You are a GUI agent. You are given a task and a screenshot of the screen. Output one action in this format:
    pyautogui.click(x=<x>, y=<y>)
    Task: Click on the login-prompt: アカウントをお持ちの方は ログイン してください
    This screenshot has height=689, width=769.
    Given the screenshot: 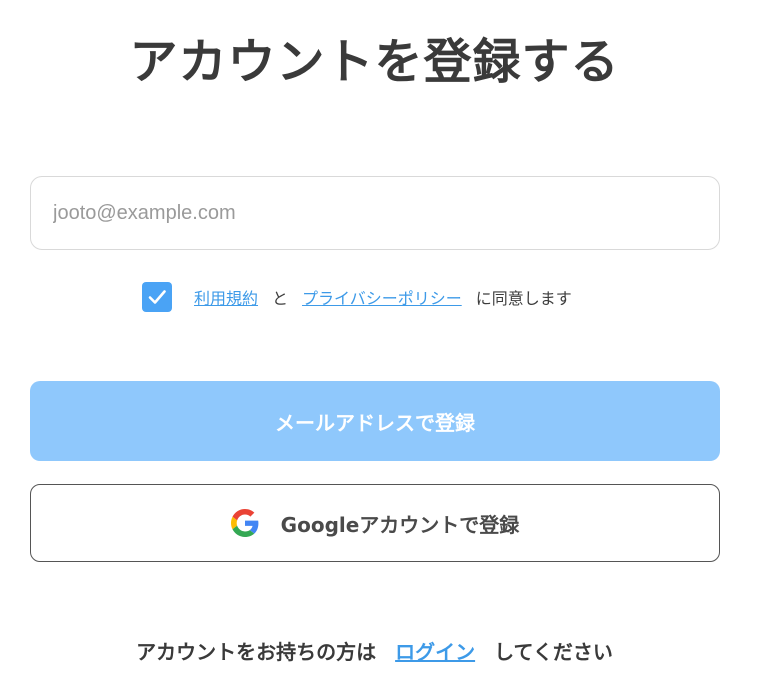 What is the action you would take?
    pyautogui.click(x=374, y=650)
    